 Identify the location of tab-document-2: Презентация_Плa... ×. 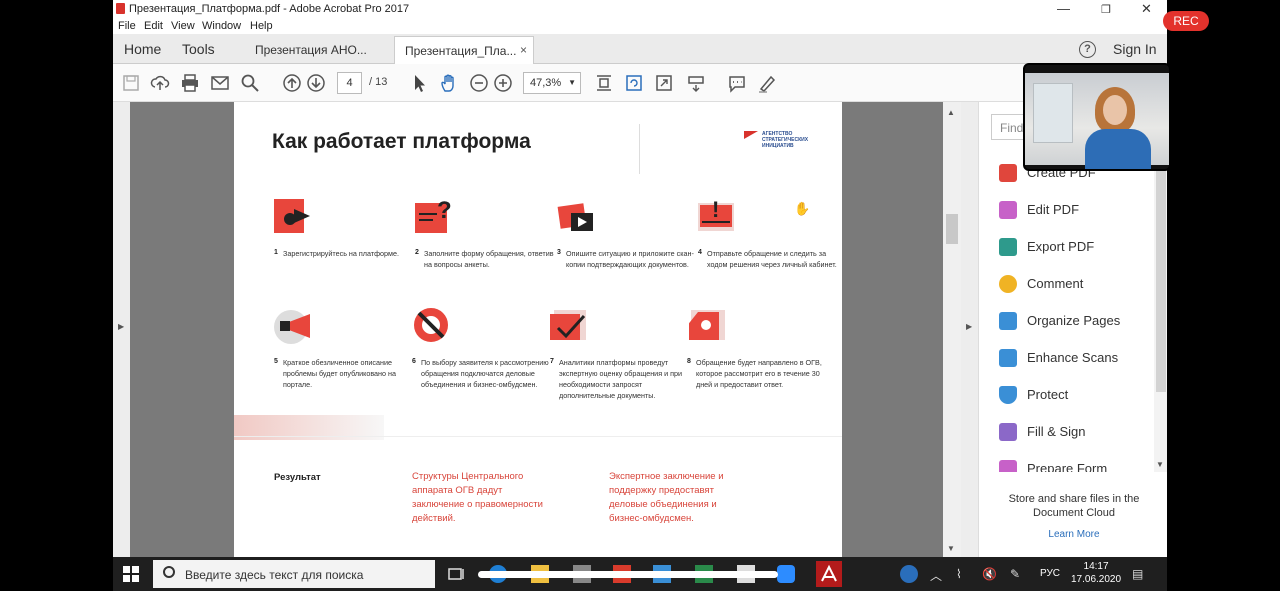
(464, 50).